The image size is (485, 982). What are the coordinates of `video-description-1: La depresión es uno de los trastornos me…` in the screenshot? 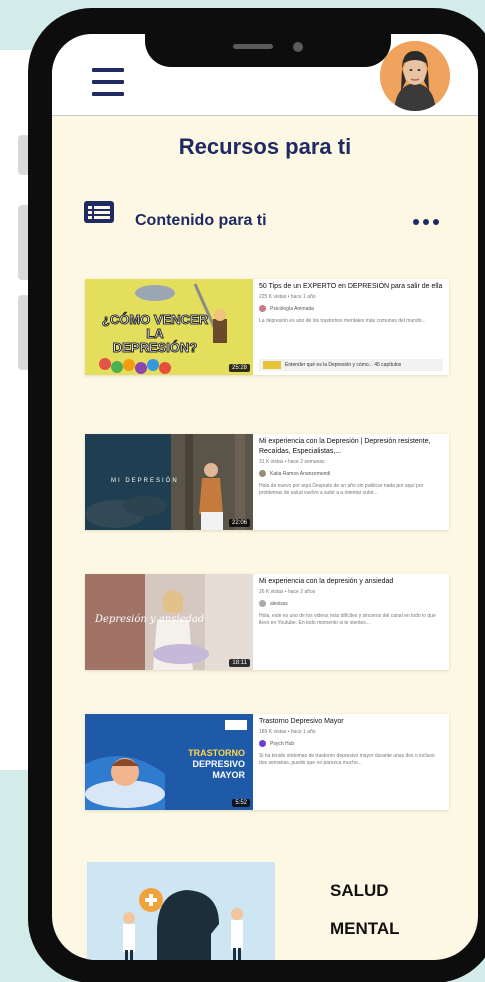 It's located at (342, 321).